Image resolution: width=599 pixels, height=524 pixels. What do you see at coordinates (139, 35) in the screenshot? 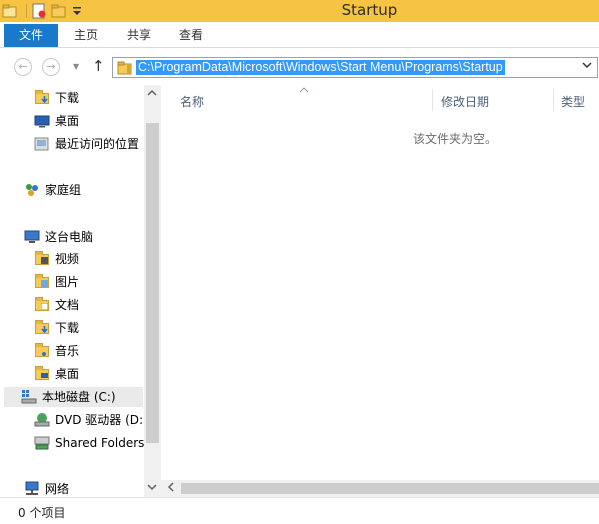
I see `tab-share: 共享` at bounding box center [139, 35].